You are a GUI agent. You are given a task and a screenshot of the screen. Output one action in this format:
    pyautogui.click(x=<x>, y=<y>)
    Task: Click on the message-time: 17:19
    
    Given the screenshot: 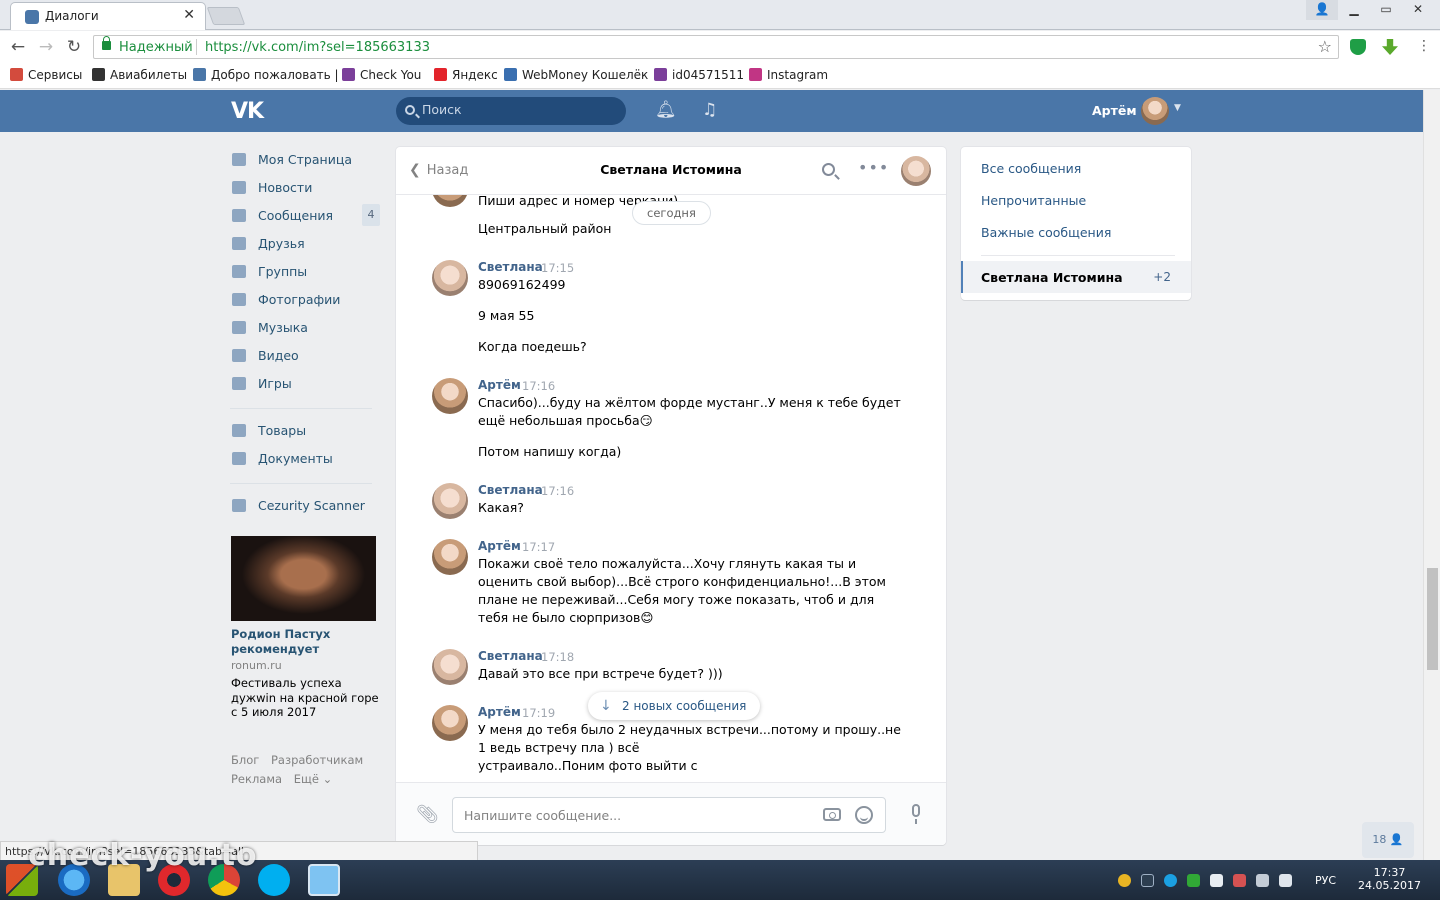 What is the action you would take?
    pyautogui.click(x=538, y=713)
    